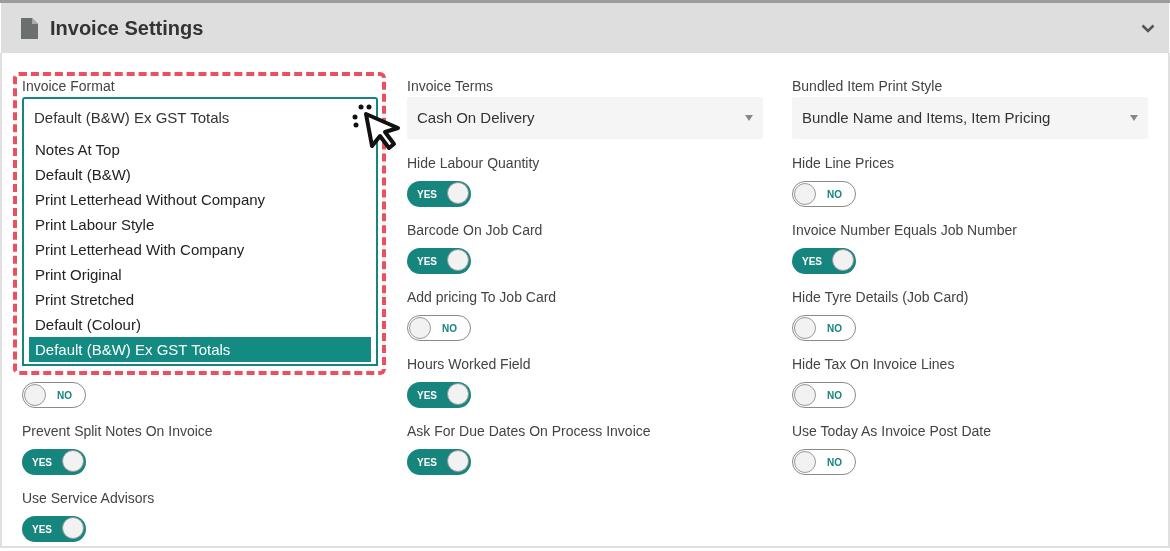 This screenshot has height=551, width=1170. Describe the element at coordinates (200, 174) in the screenshot. I see `dropdown-option: Default (B&W)` at that location.